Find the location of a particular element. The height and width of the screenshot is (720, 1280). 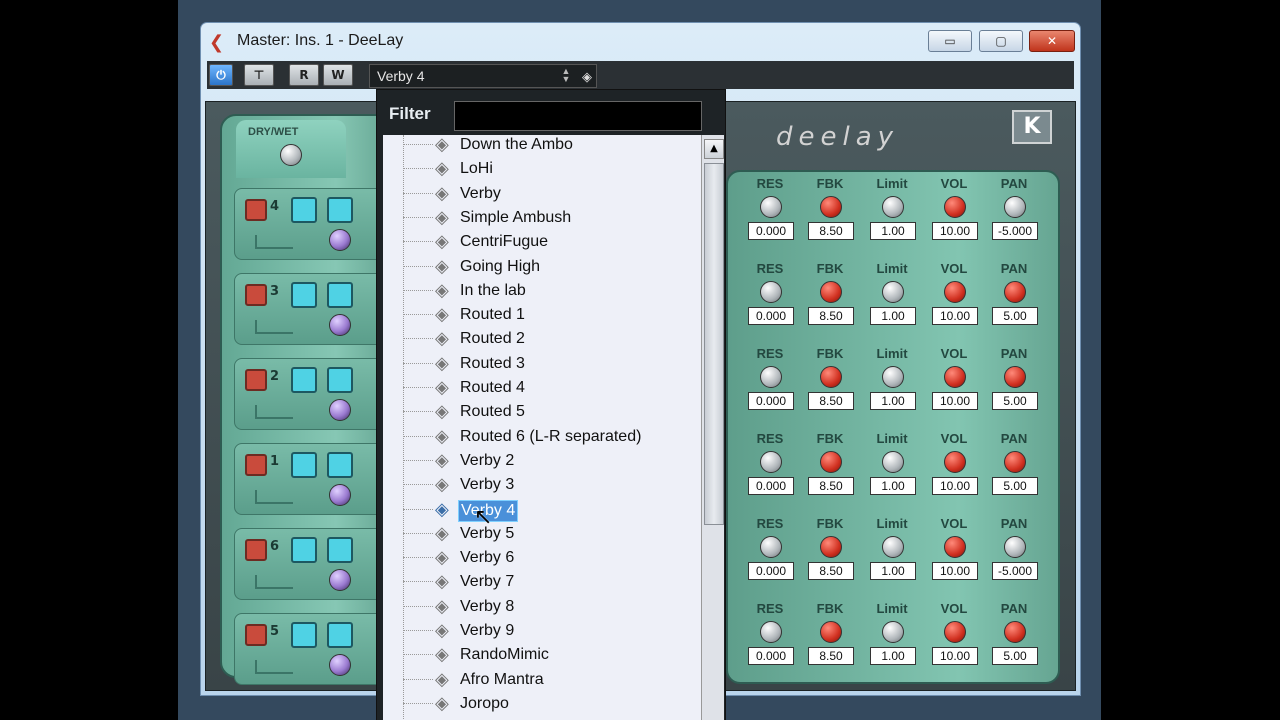

preset-list-item: ◈ Verby 6 is located at coordinates (542, 558).